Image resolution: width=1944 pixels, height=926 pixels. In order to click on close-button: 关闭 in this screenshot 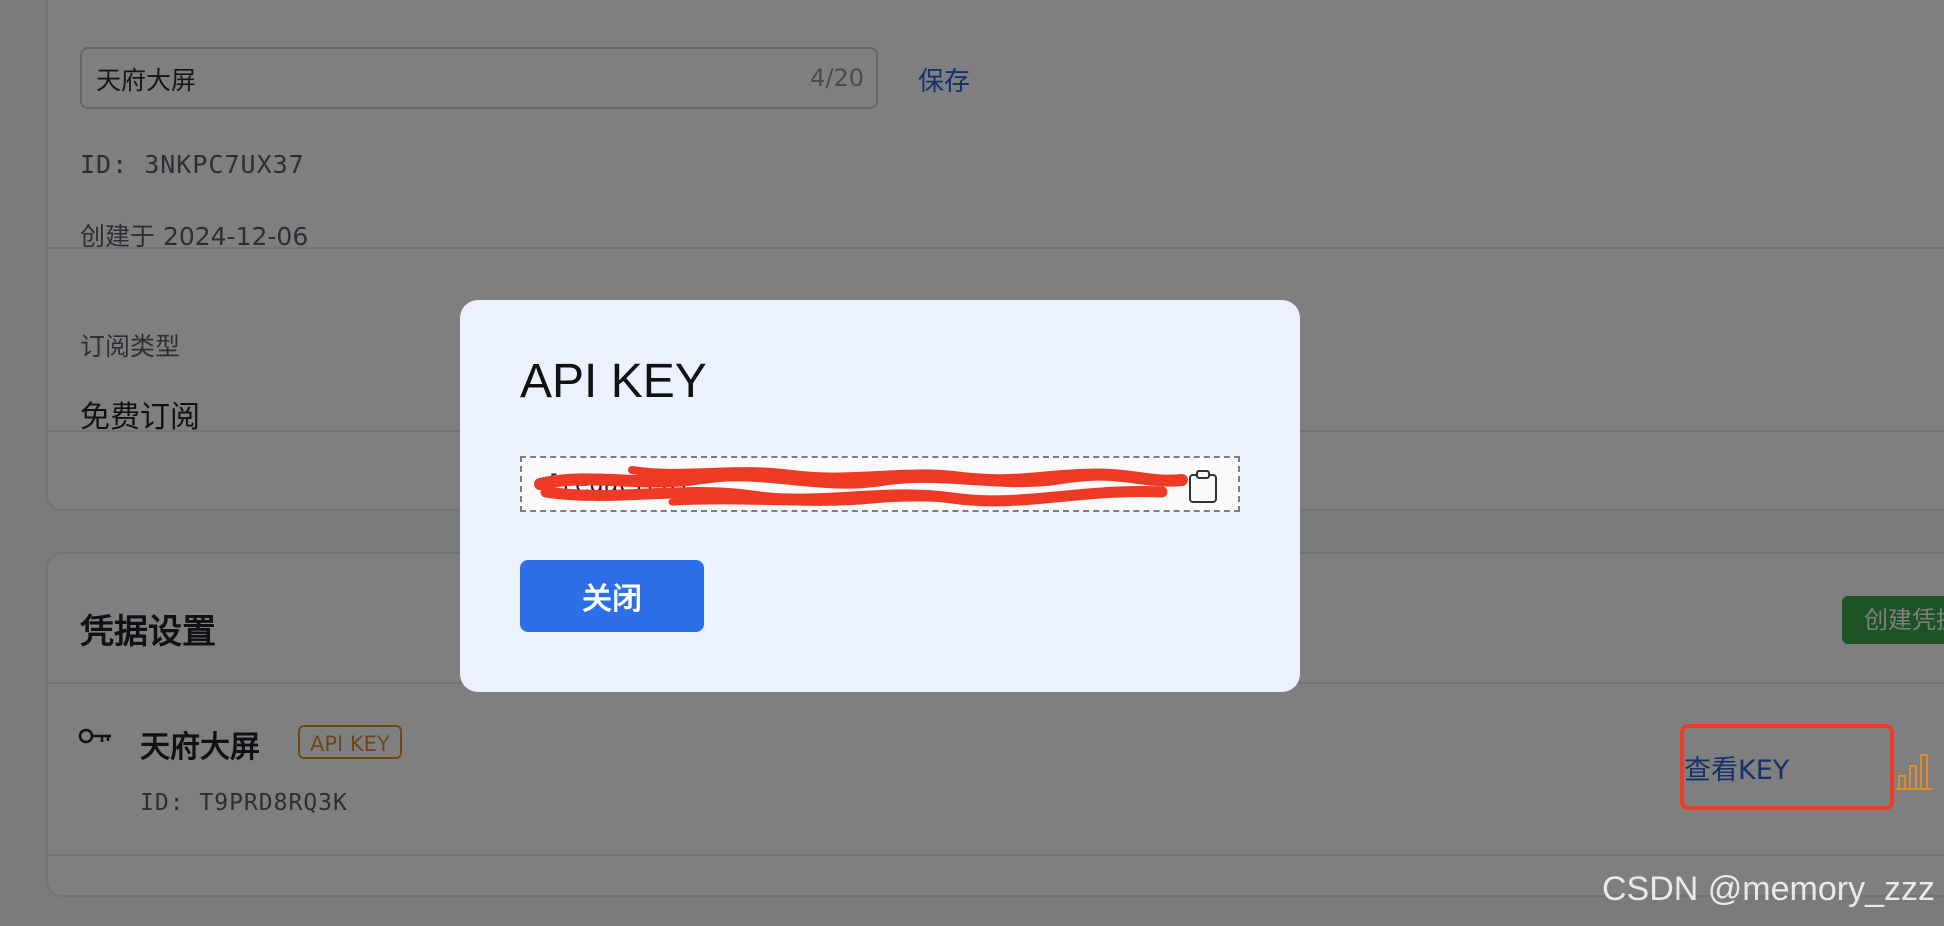, I will do `click(612, 596)`.